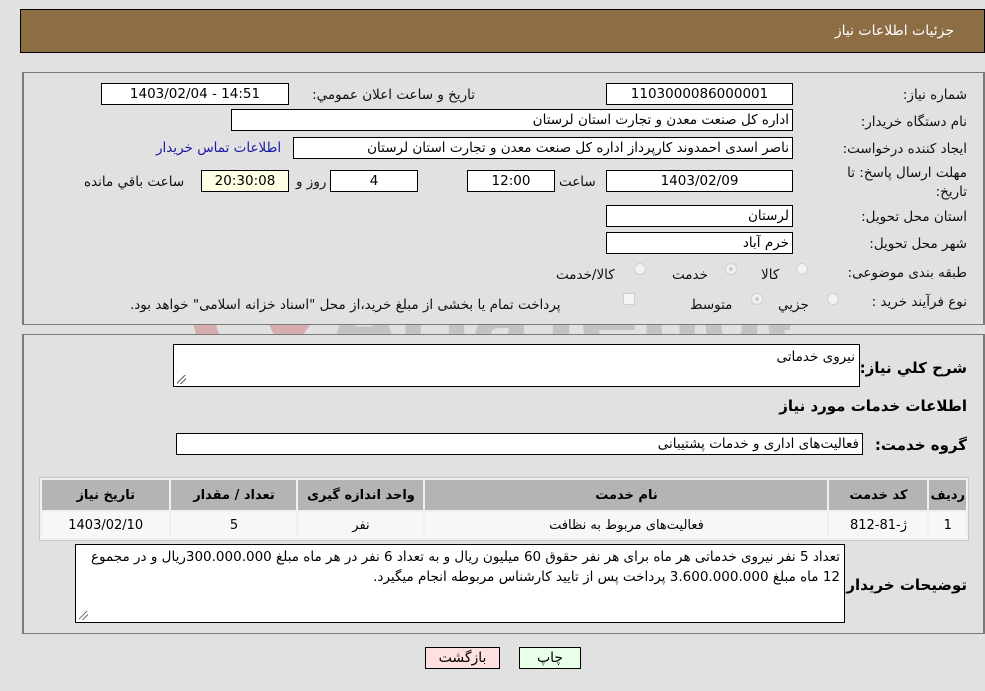 This screenshot has width=985, height=691. I want to click on col-header-service-name: نام خدمت, so click(626, 495).